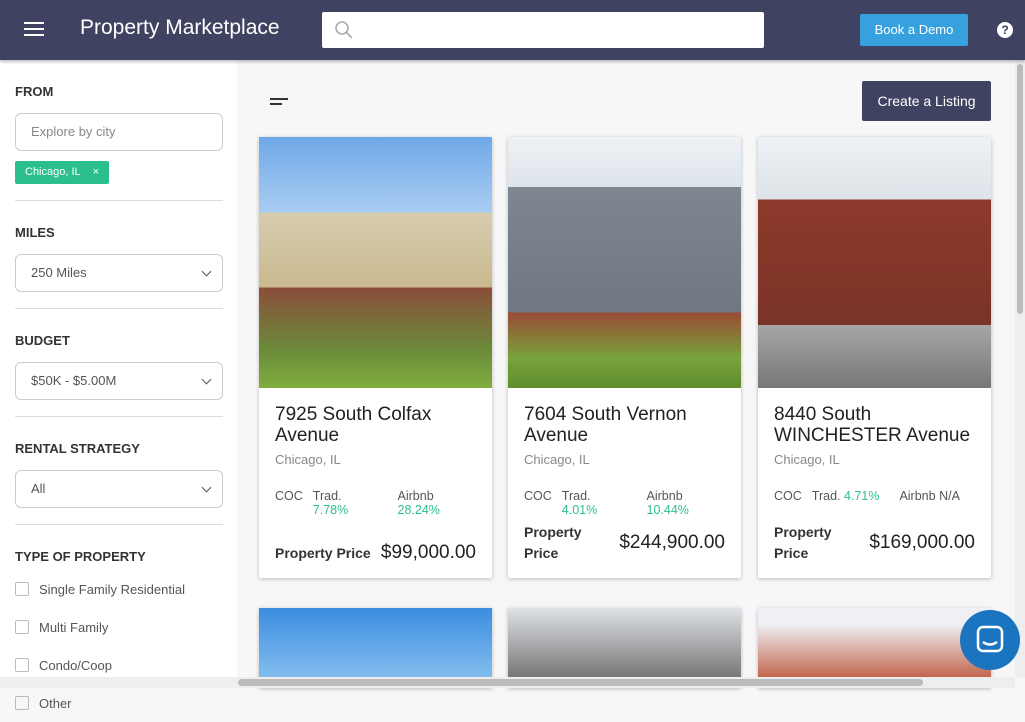 The height and width of the screenshot is (722, 1025). I want to click on checkbox-label: Condo/Coop, so click(75, 665).